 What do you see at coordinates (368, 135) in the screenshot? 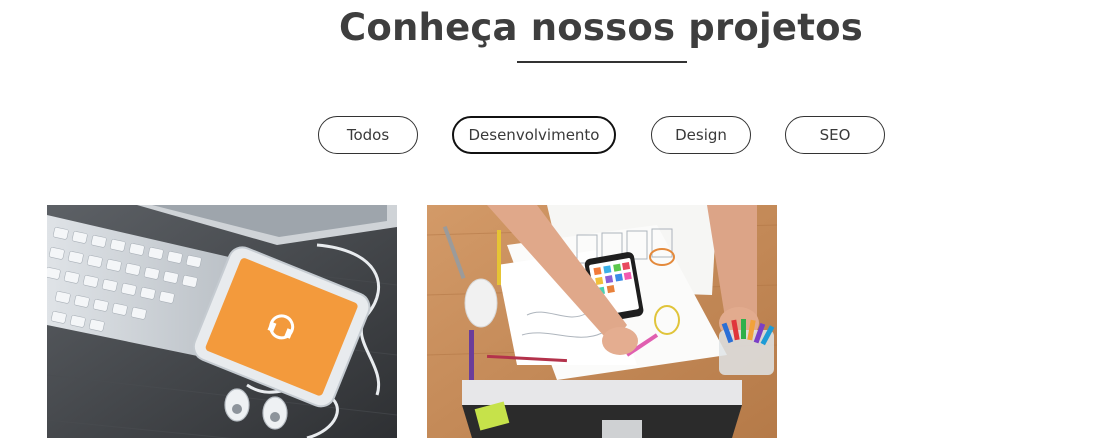
I see `filter-todos-button: Todos` at bounding box center [368, 135].